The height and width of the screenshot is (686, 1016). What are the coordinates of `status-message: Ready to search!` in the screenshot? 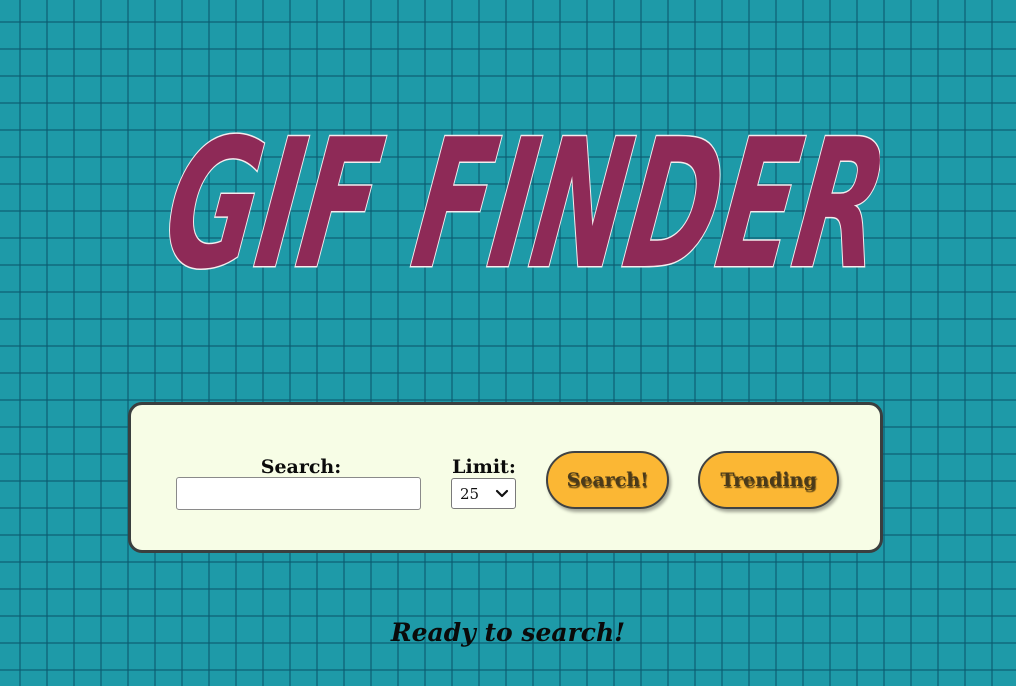 It's located at (508, 632).